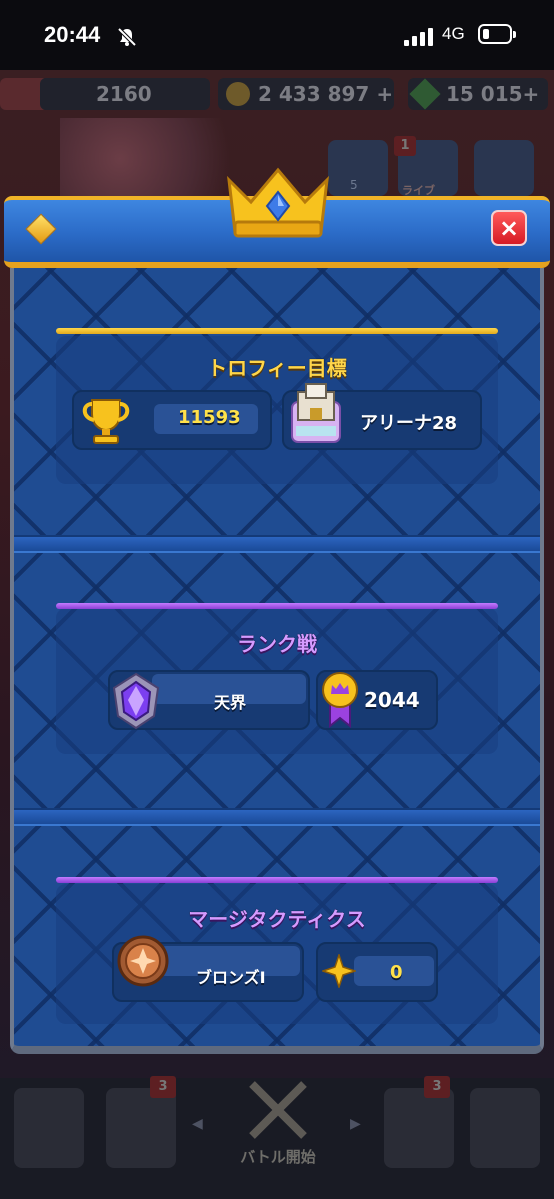 This screenshot has height=1199, width=554. What do you see at coordinates (163, 1087) in the screenshot?
I see `nav-cards-badge: 3` at bounding box center [163, 1087].